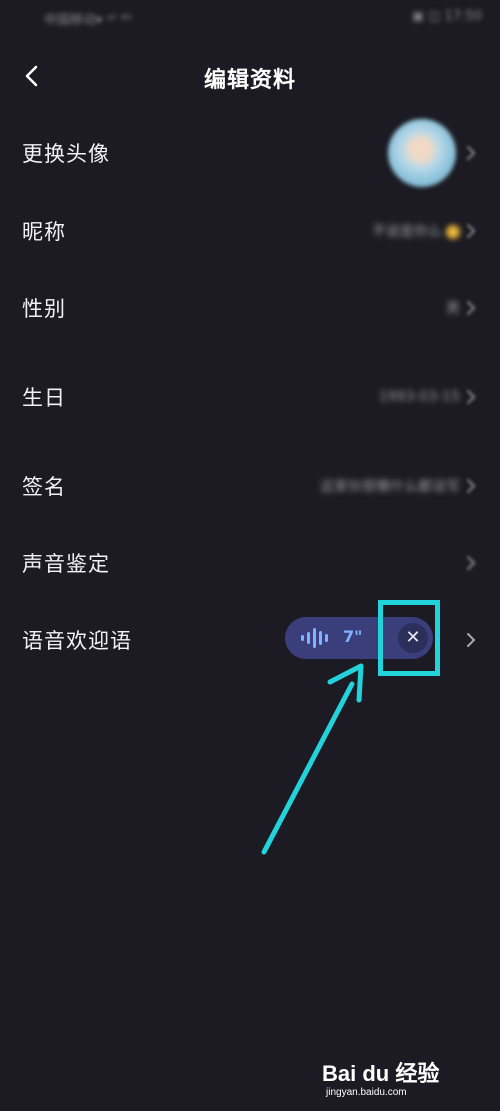 The image size is (500, 1111). Describe the element at coordinates (77, 641) in the screenshot. I see `row-label: 语音欢迎语` at that location.